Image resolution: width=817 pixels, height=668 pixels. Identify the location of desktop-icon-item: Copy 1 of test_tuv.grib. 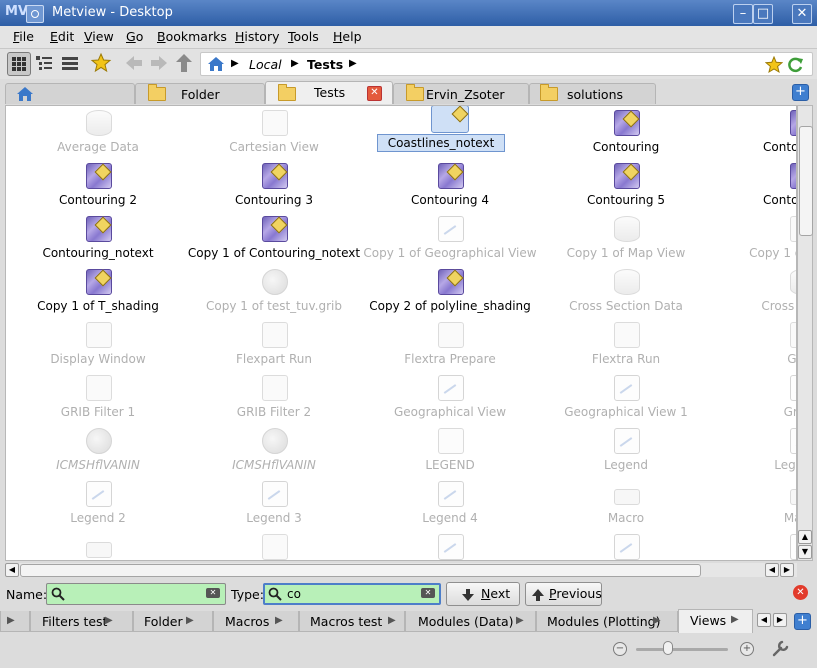
(274, 290).